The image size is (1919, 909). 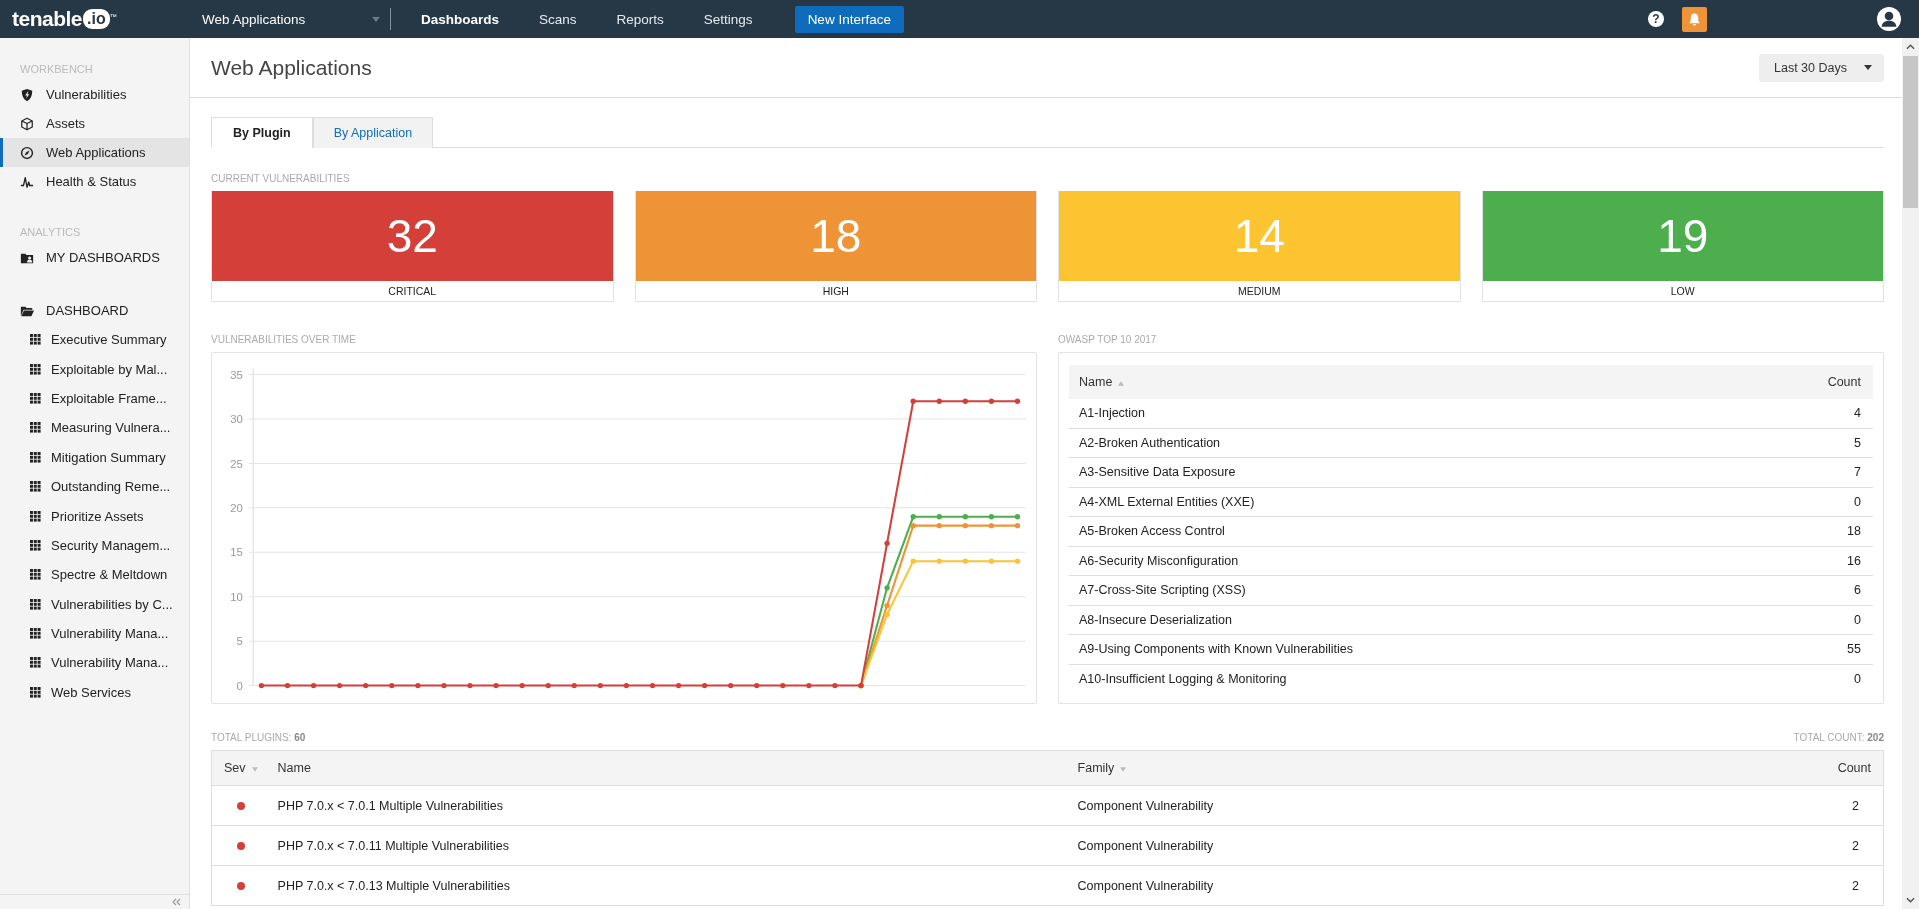 What do you see at coordinates (94, 310) in the screenshot?
I see `folder-item: DASHBOARD` at bounding box center [94, 310].